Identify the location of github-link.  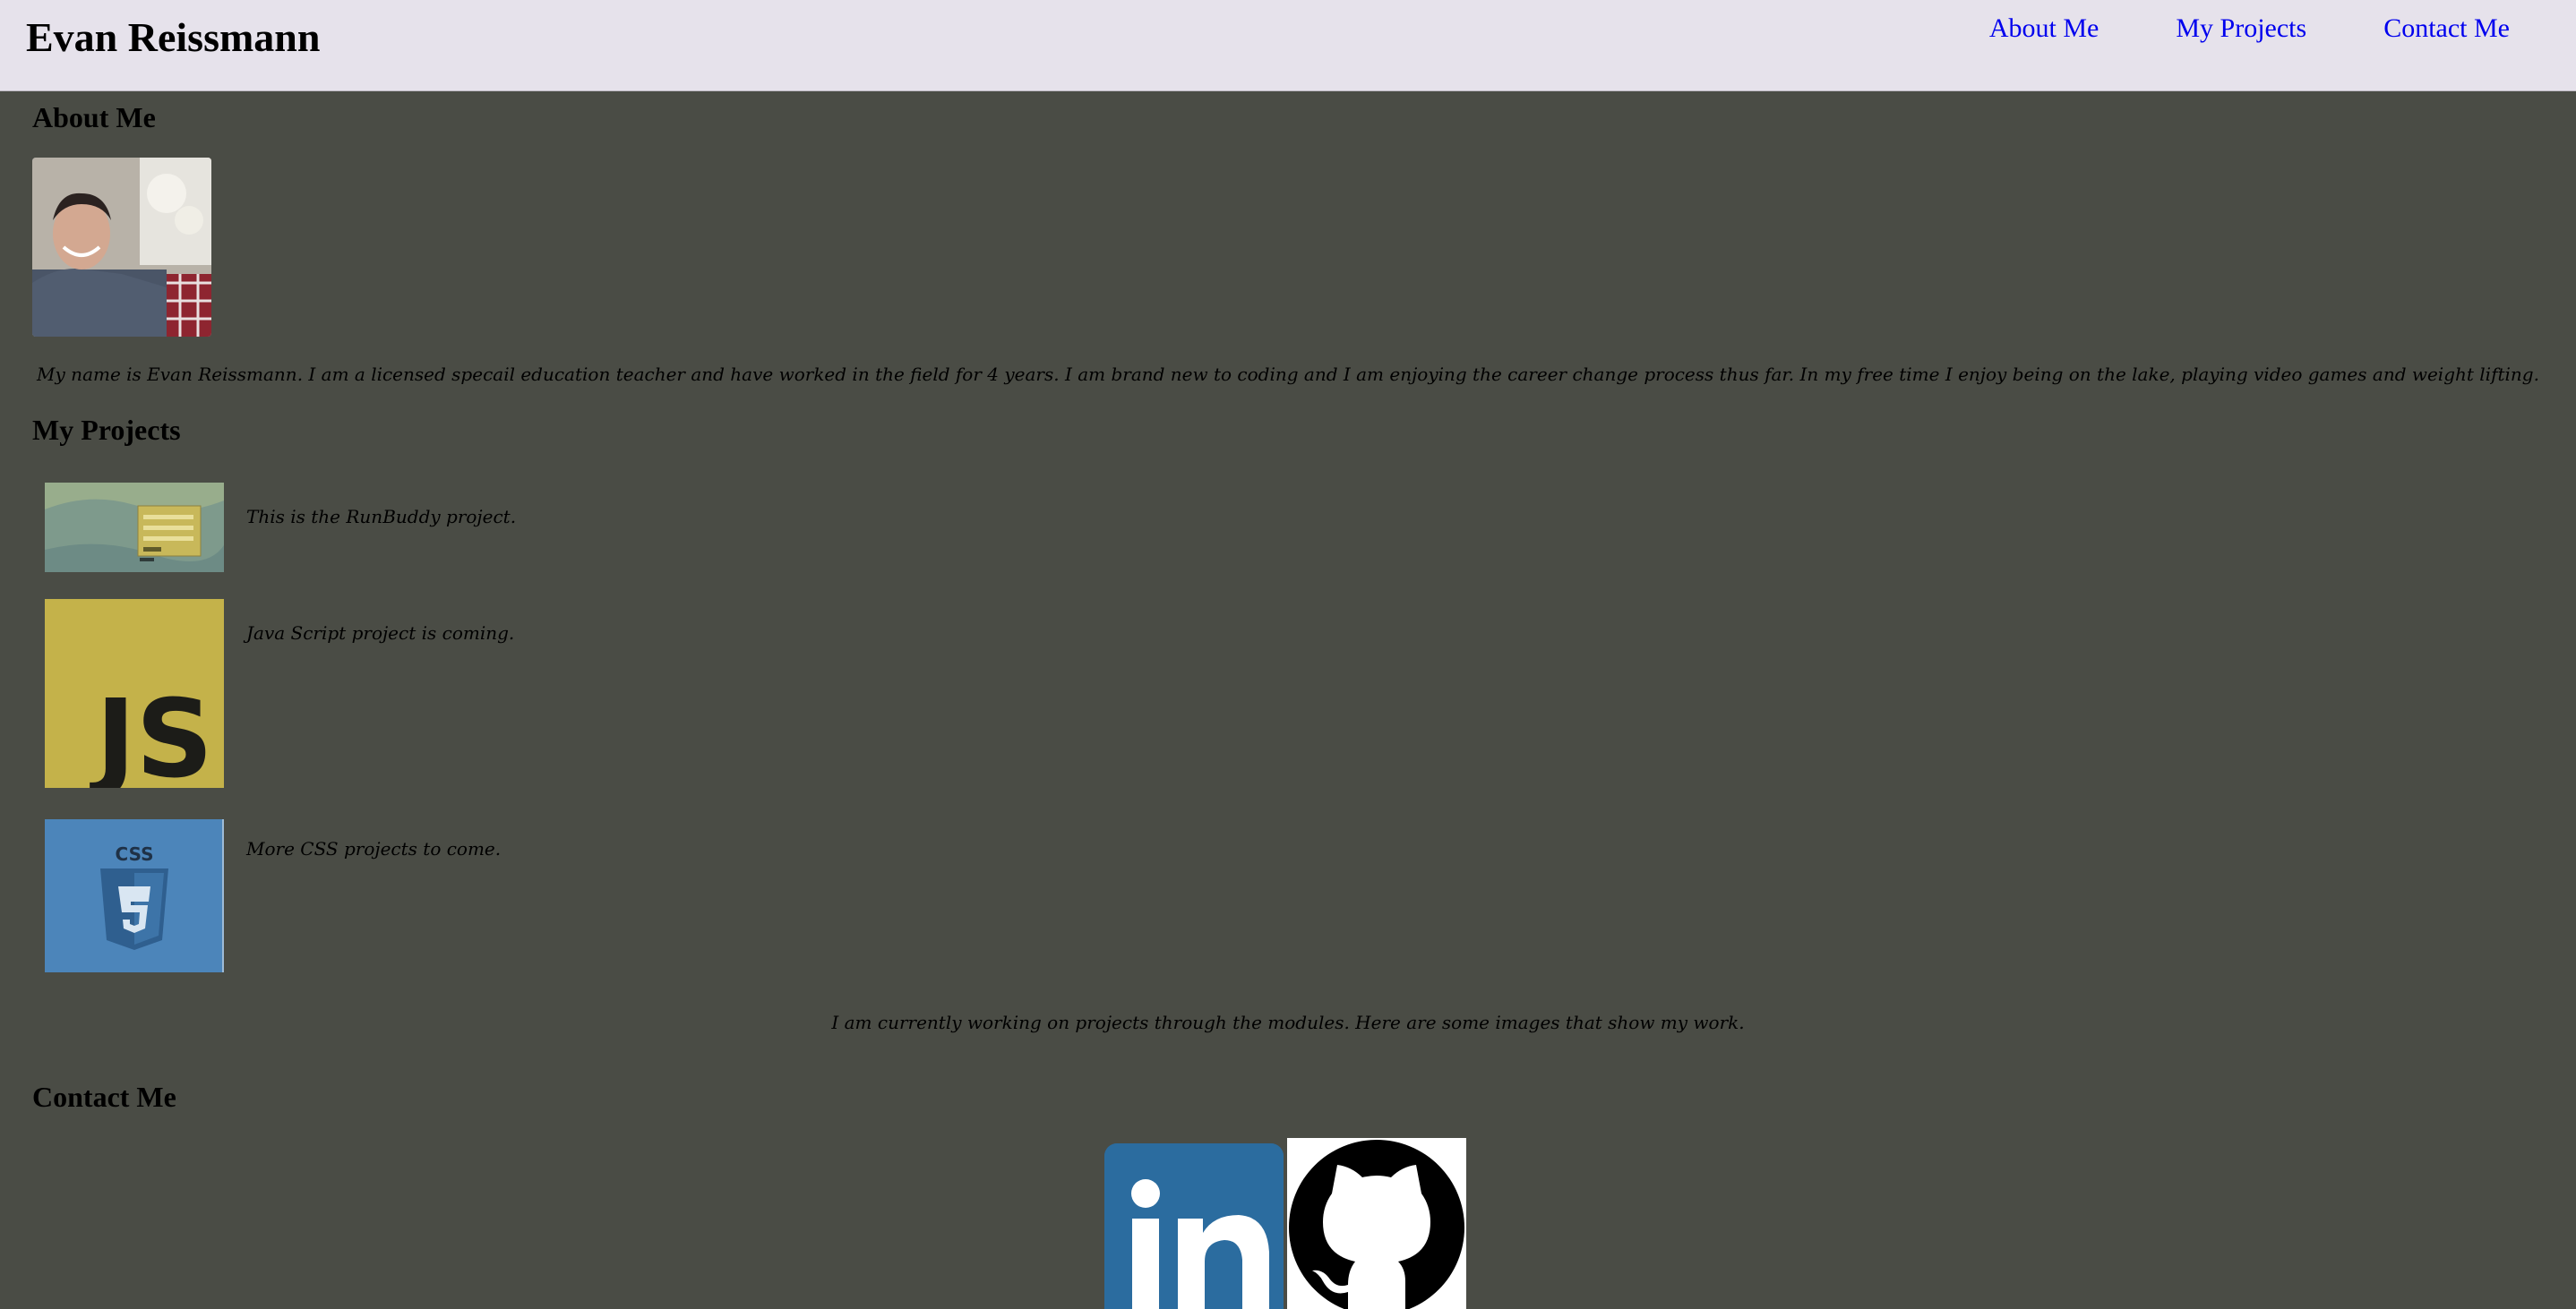
(1376, 1223).